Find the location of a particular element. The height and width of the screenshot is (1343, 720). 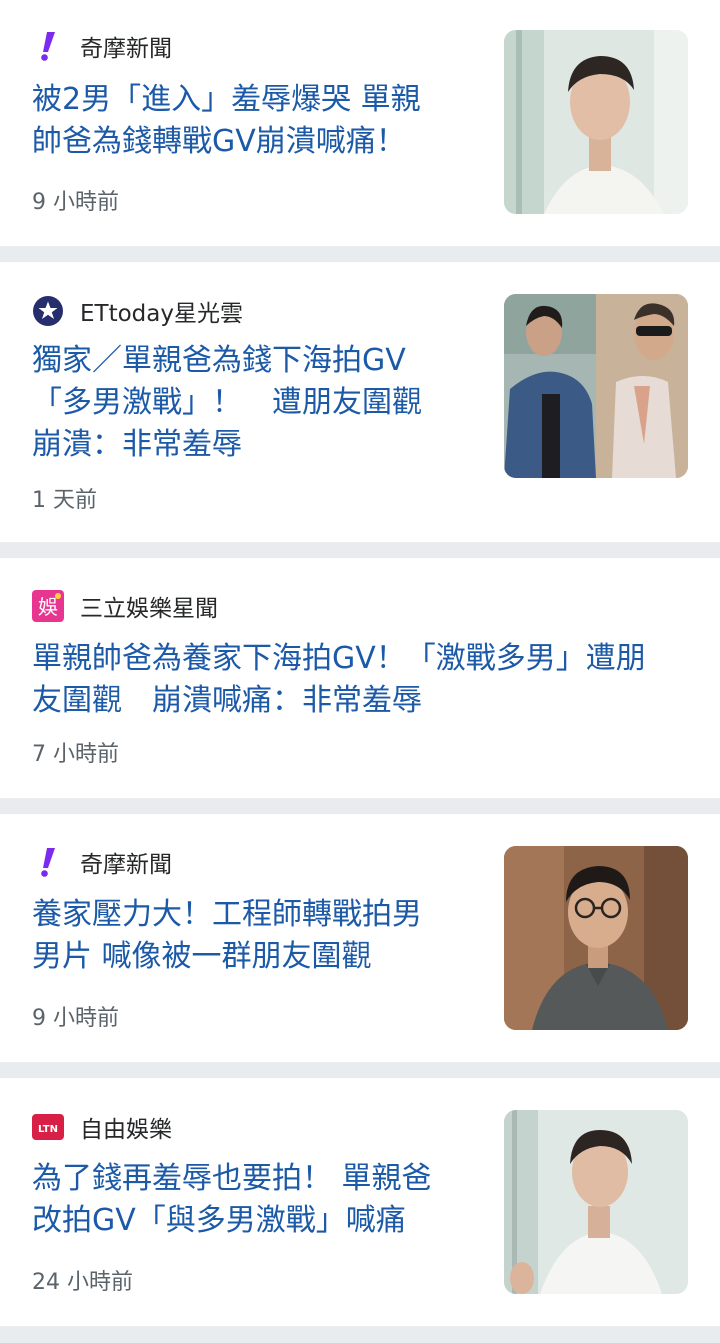

source-row: ETtoday星光雲 is located at coordinates (137, 311).